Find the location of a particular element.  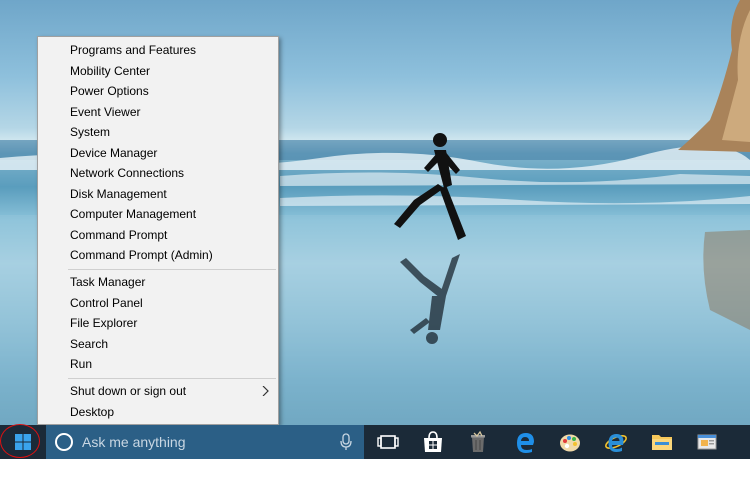

paint-icon is located at coordinates (570, 442).